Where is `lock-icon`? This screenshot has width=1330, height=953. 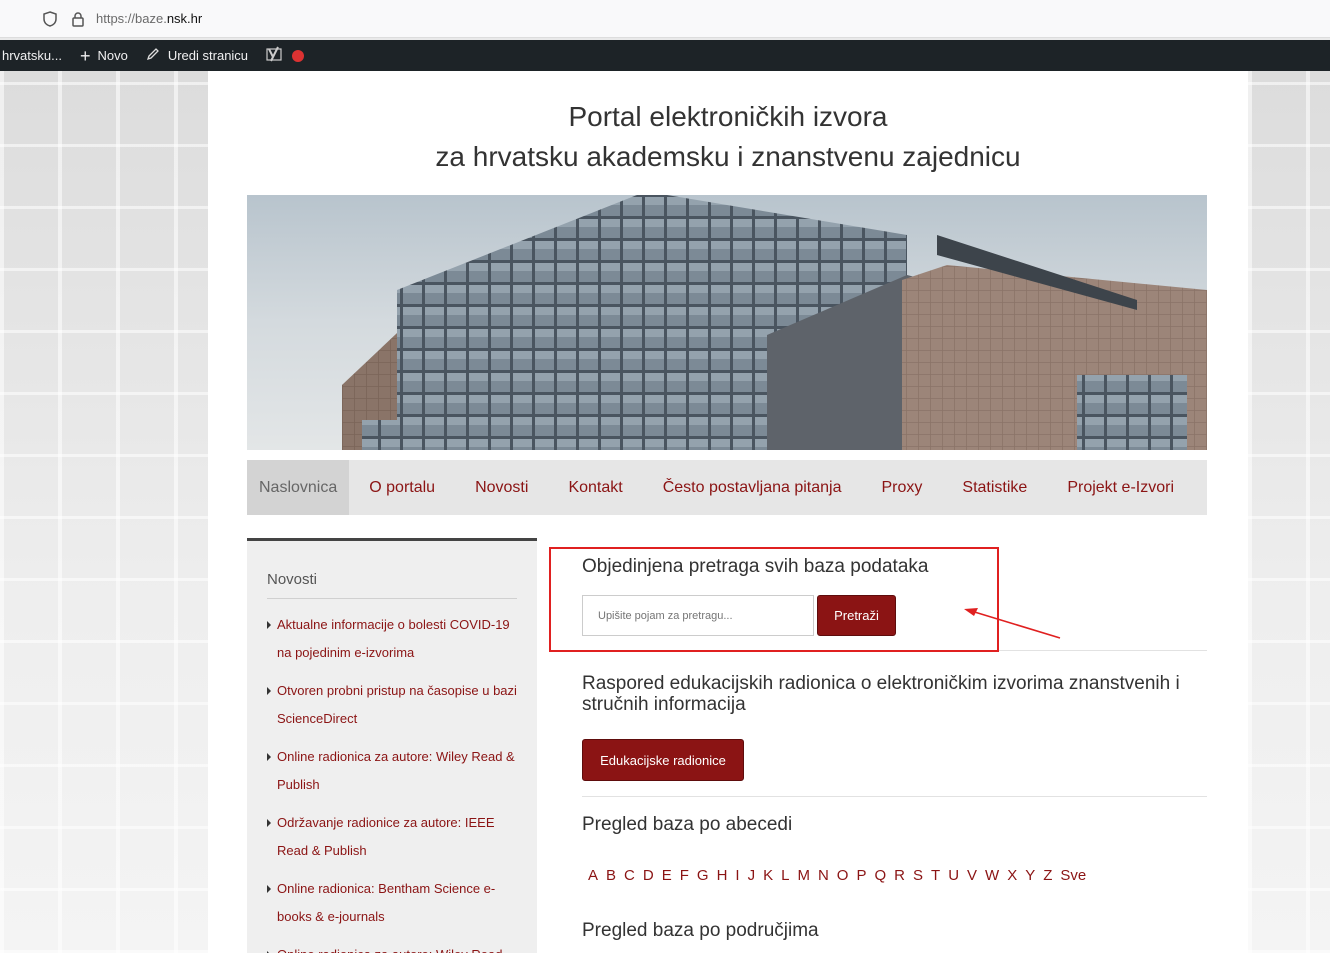
lock-icon is located at coordinates (78, 19).